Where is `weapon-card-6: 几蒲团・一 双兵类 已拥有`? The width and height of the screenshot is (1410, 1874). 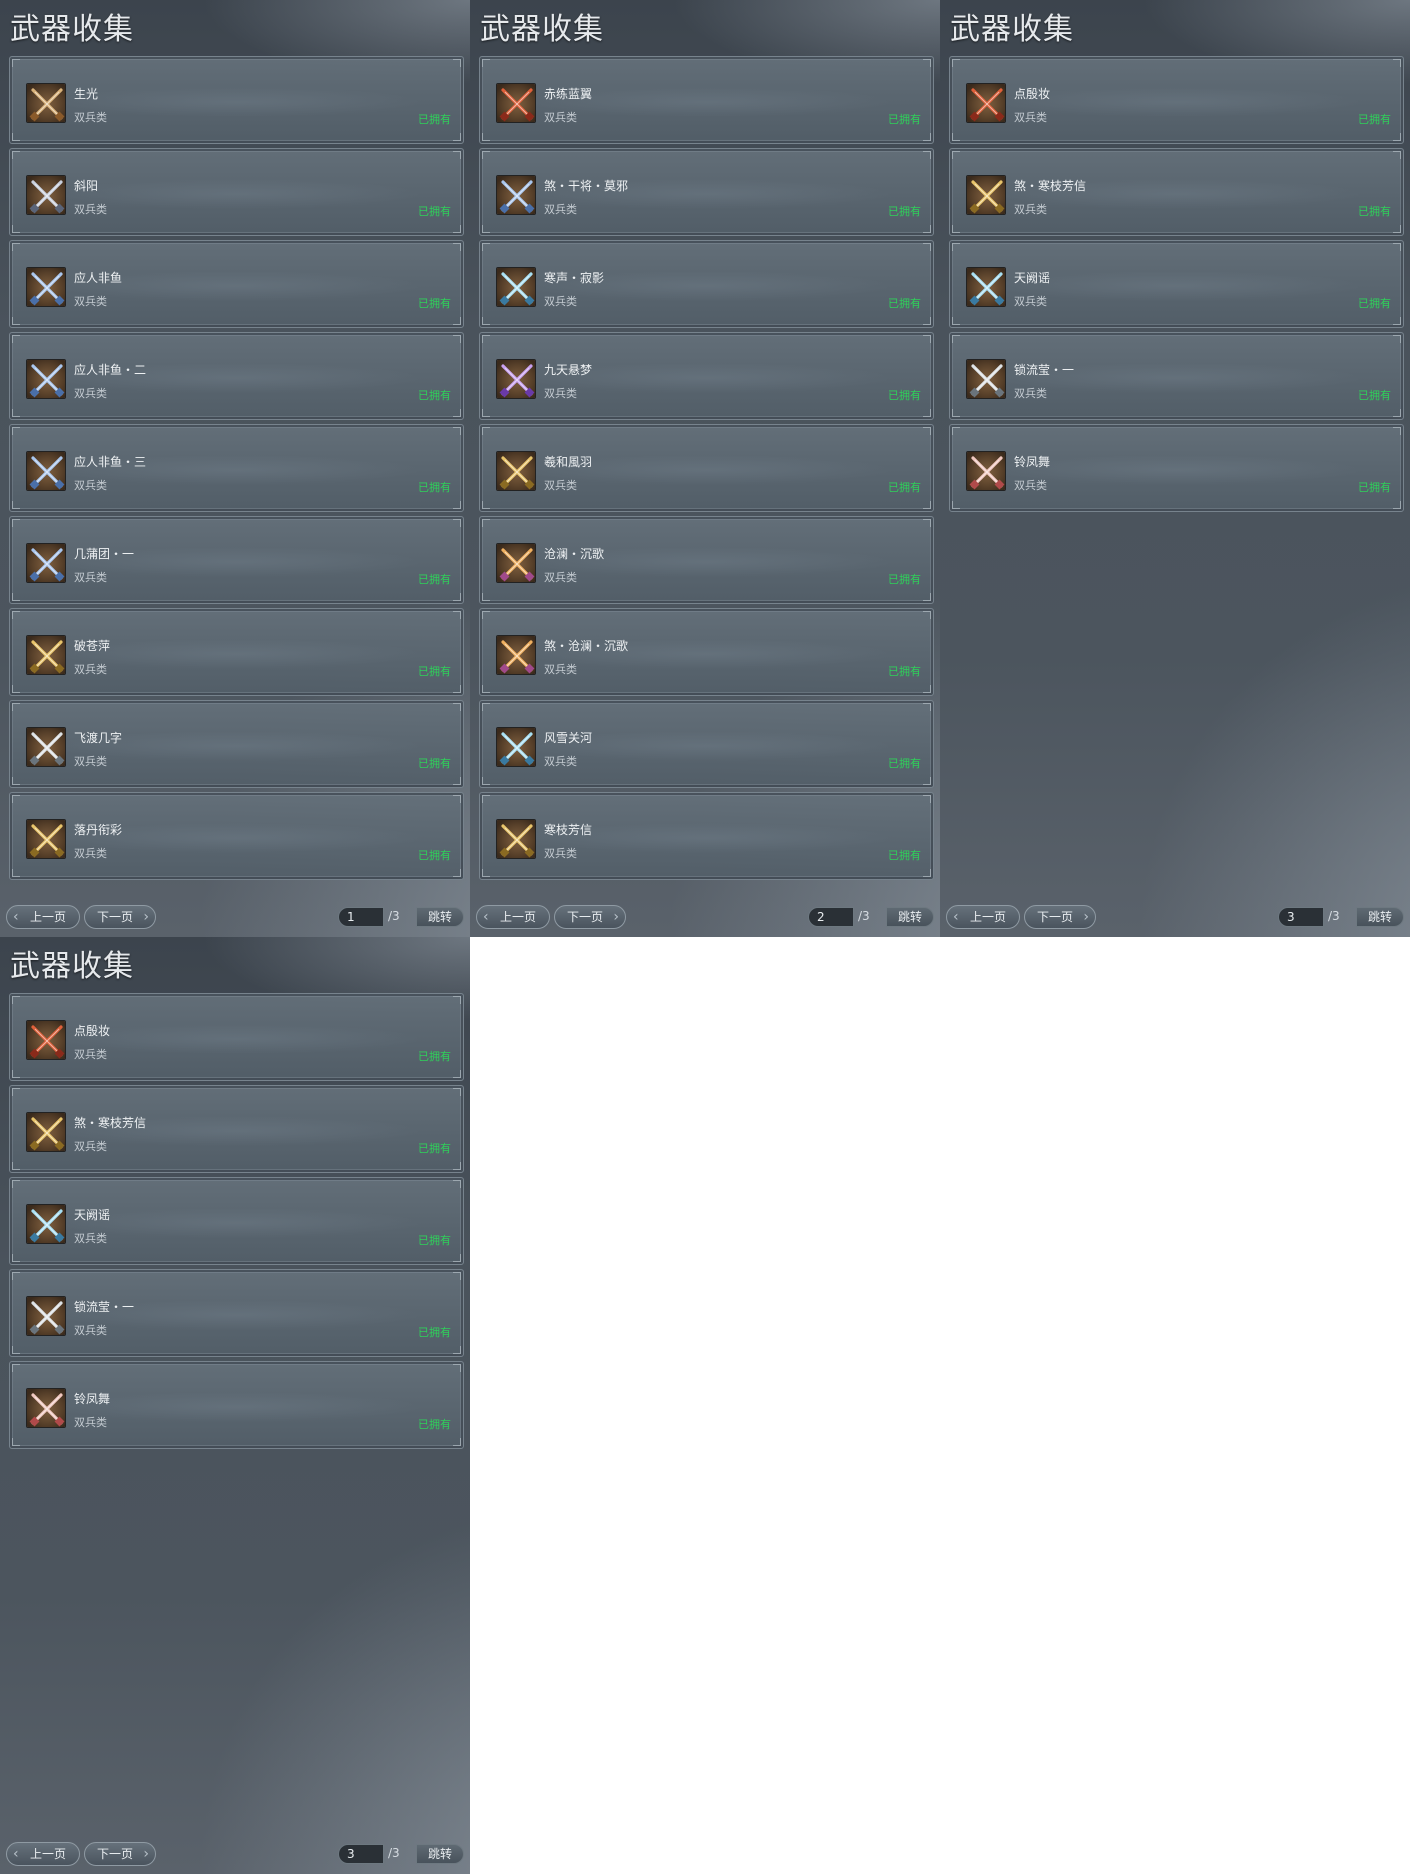 weapon-card-6: 几蒲团・一 双兵类 已拥有 is located at coordinates (236, 560).